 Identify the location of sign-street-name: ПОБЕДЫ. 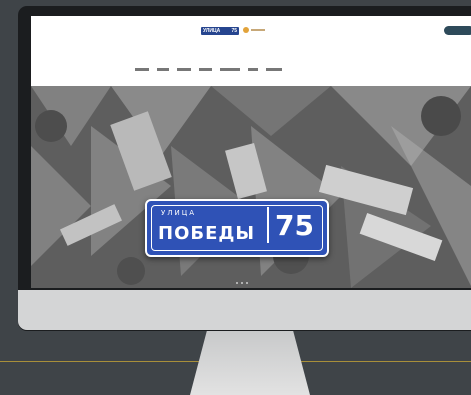
(207, 233).